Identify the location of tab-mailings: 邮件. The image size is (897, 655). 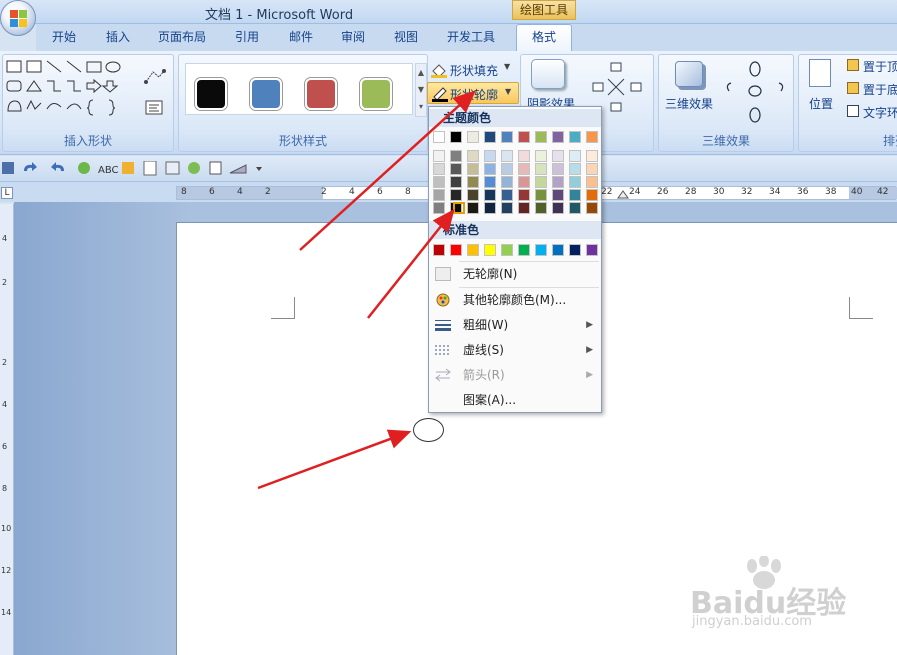
(301, 36).